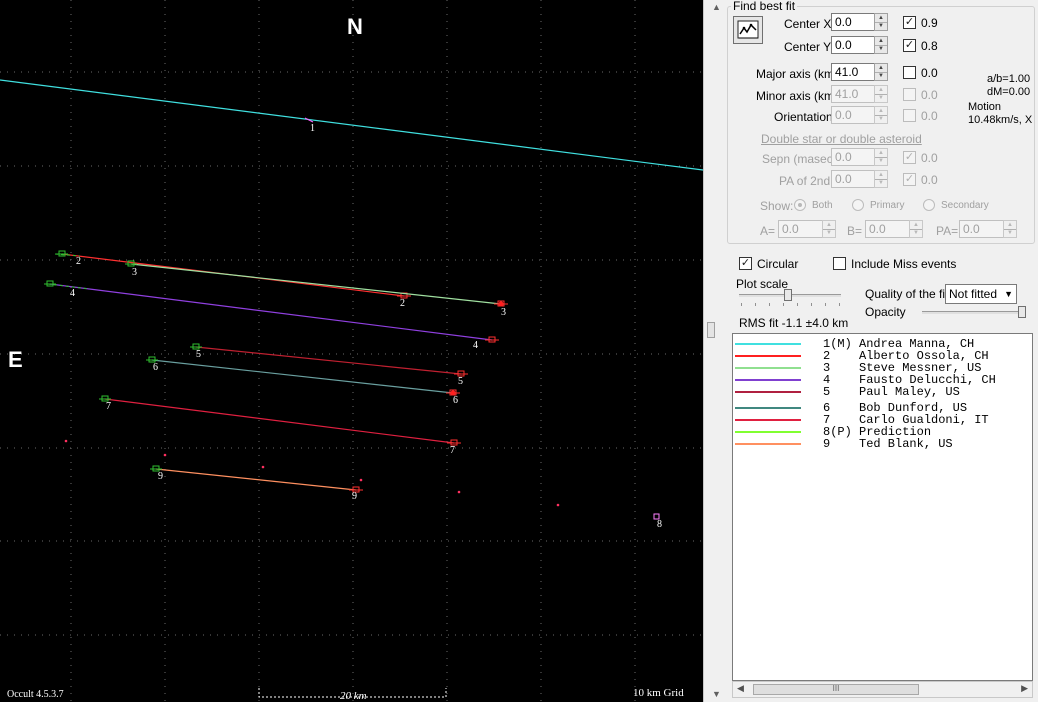  I want to click on center-x-label: Center X, so click(808, 24).